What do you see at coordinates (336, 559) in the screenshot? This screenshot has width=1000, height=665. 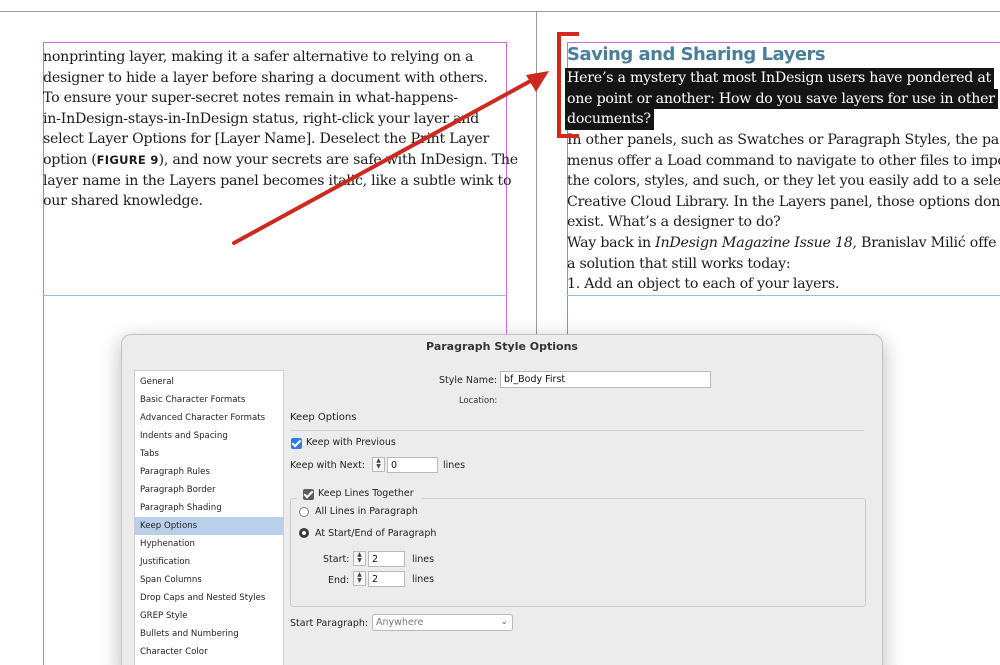 I see `start-lines-label: Start:` at bounding box center [336, 559].